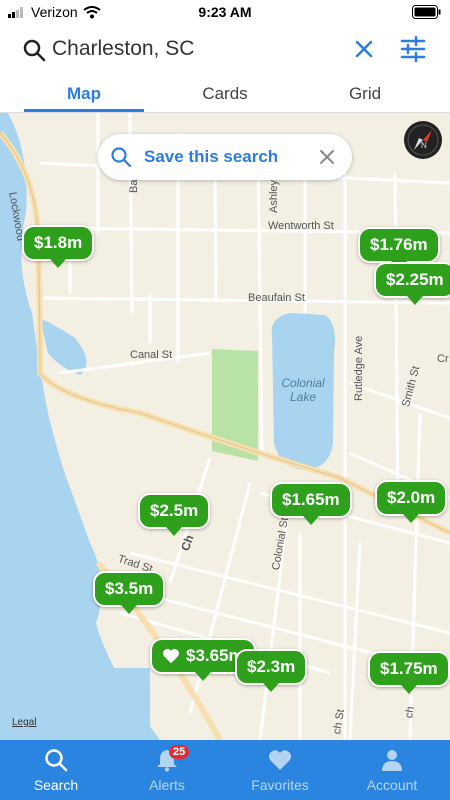 This screenshot has width=450, height=800. Describe the element at coordinates (179, 752) in the screenshot. I see `alerts-badge: 25` at that location.